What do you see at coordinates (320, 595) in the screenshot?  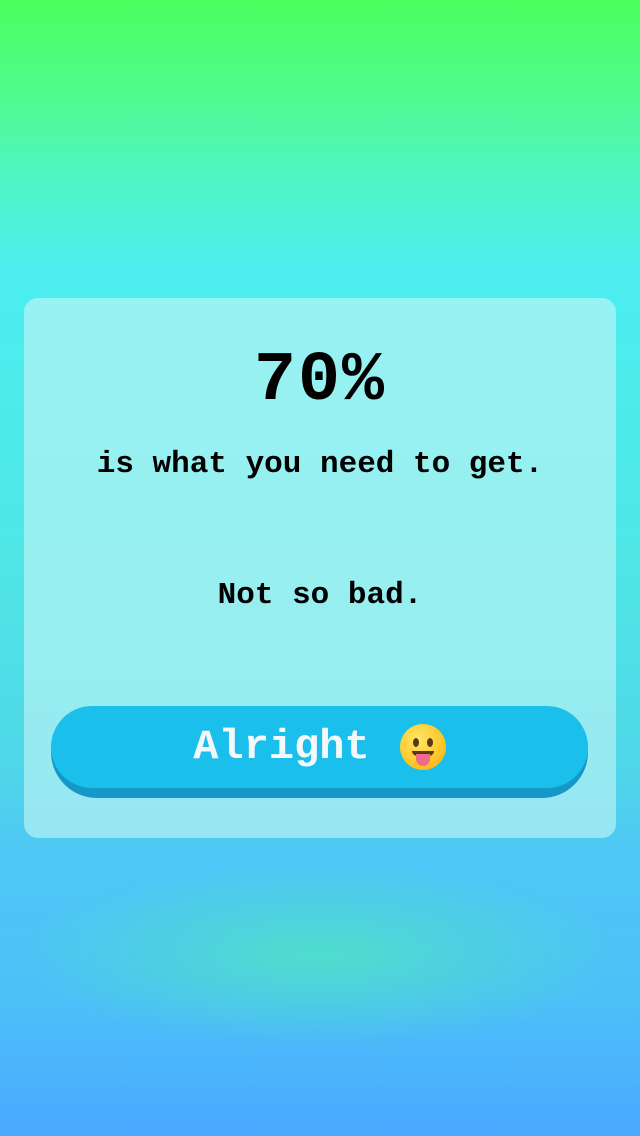 I see `verdict-message: Not so bad.` at bounding box center [320, 595].